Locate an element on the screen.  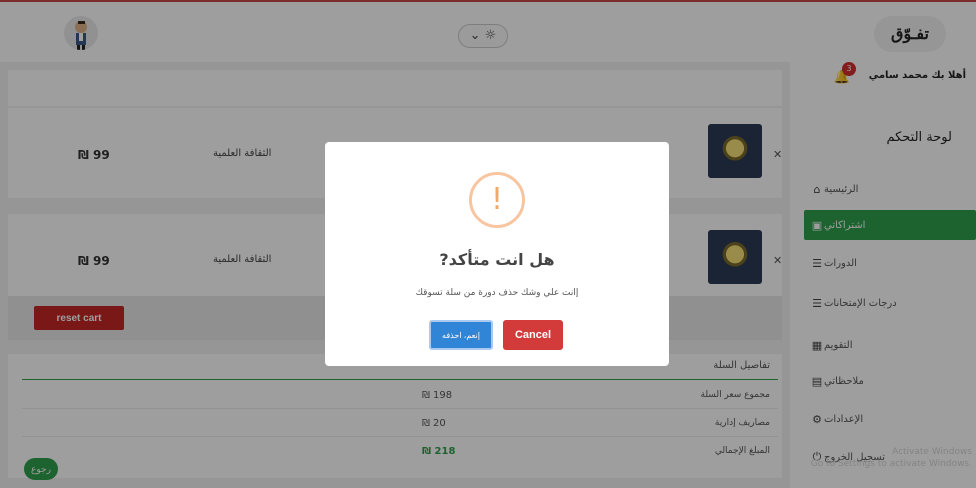
dialog-message: إانت علي وشك حذف دورة من سلة تسوقك is located at coordinates (497, 293).